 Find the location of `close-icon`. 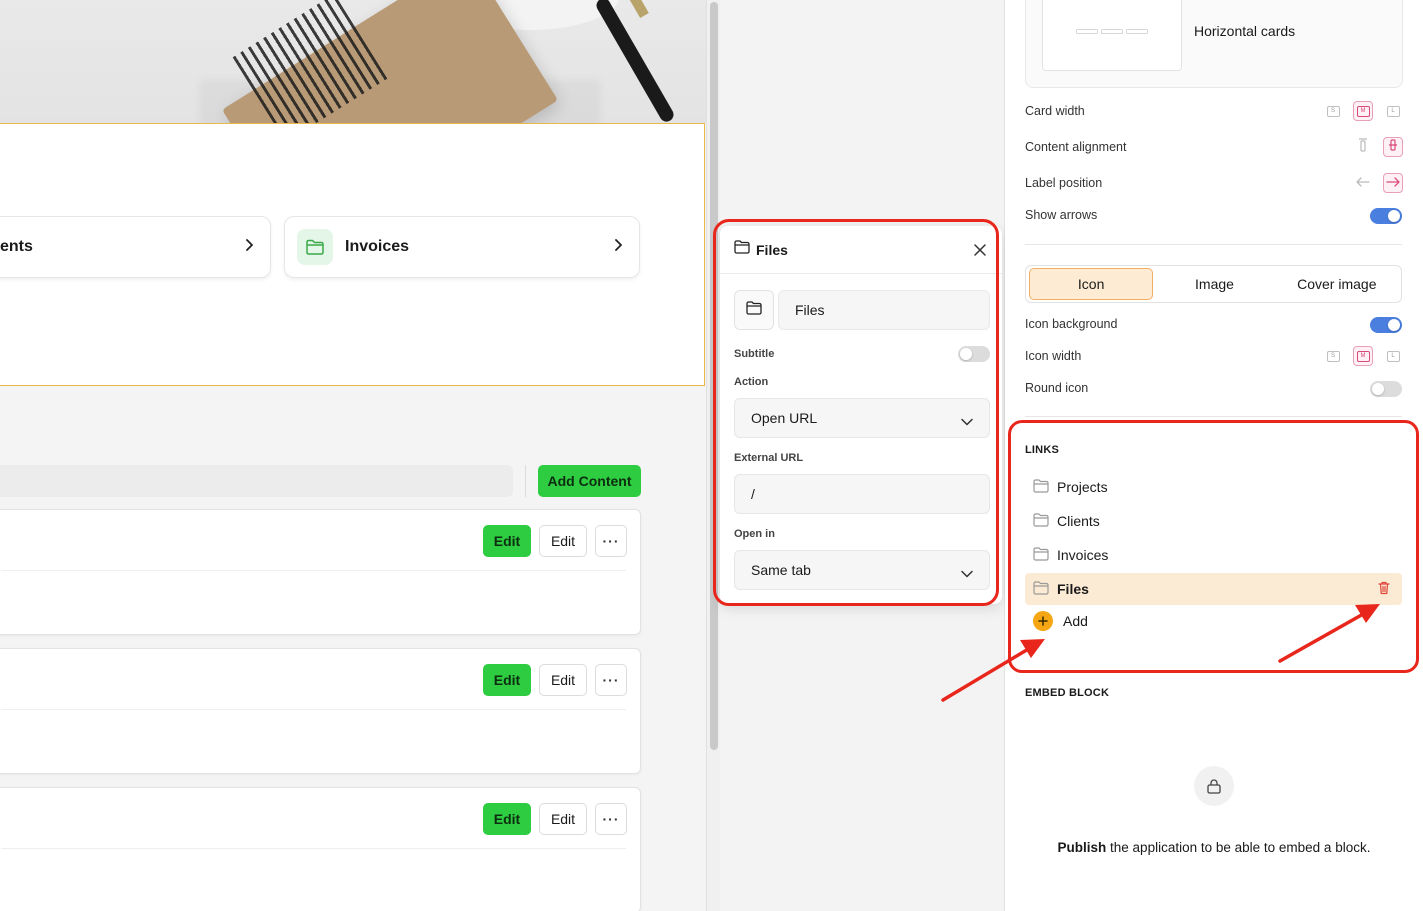

close-icon is located at coordinates (980, 250).